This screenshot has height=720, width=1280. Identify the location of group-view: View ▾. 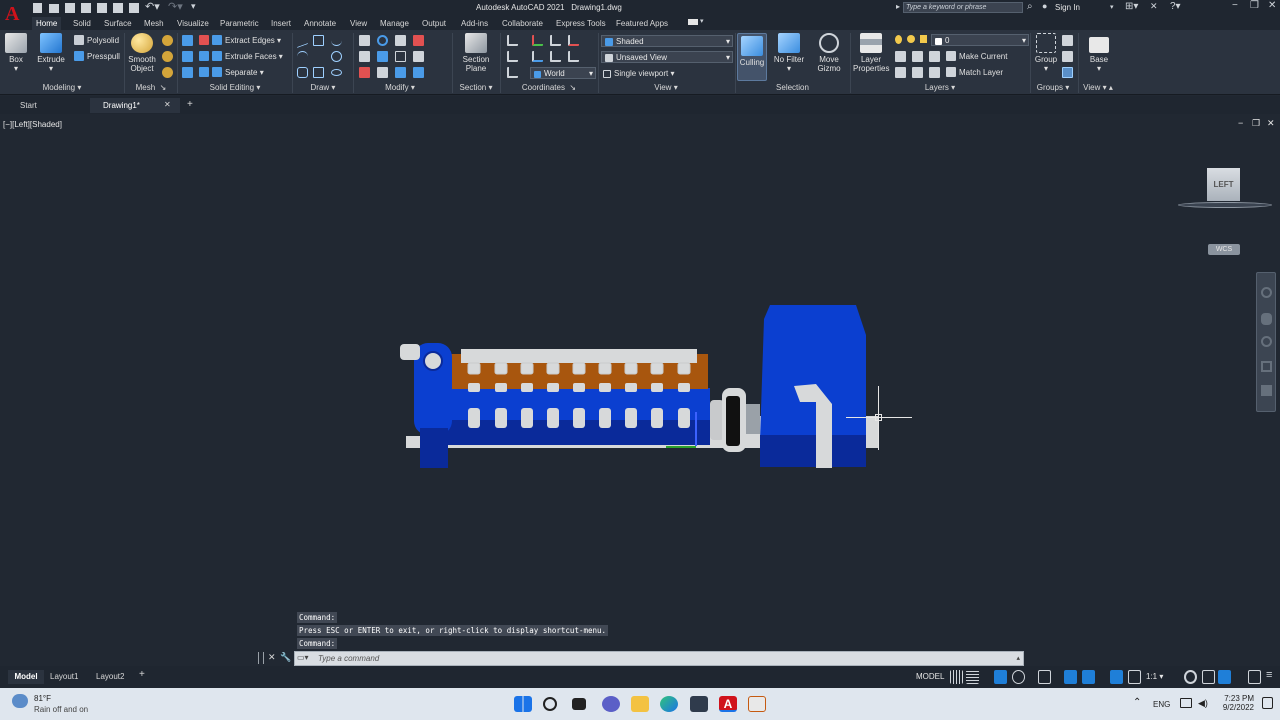
(666, 88).